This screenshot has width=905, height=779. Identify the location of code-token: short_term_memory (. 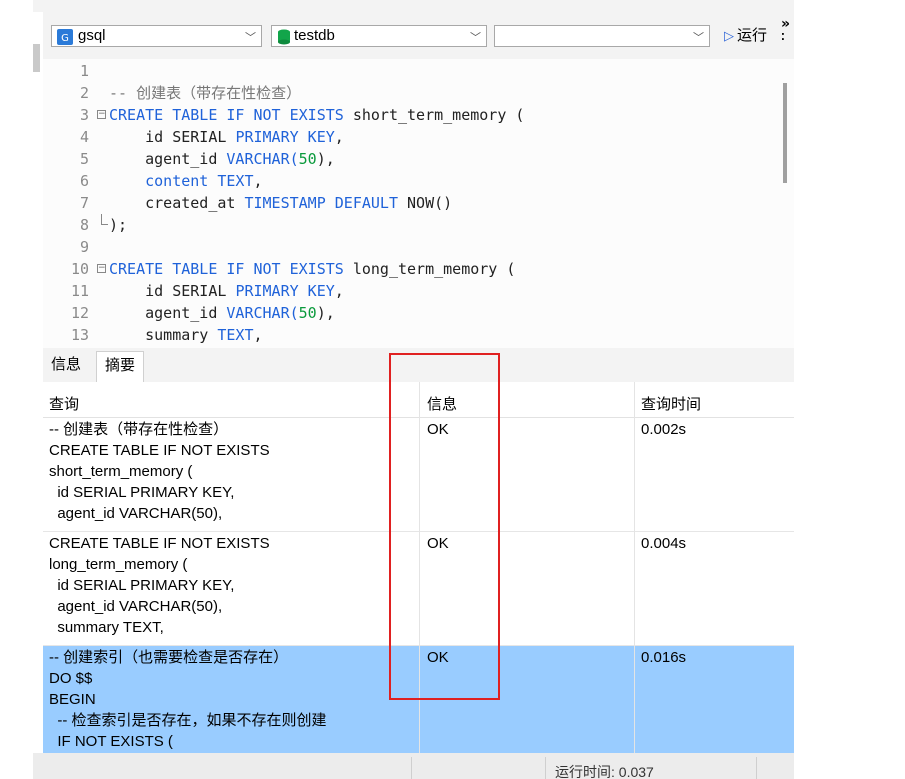
(438, 115).